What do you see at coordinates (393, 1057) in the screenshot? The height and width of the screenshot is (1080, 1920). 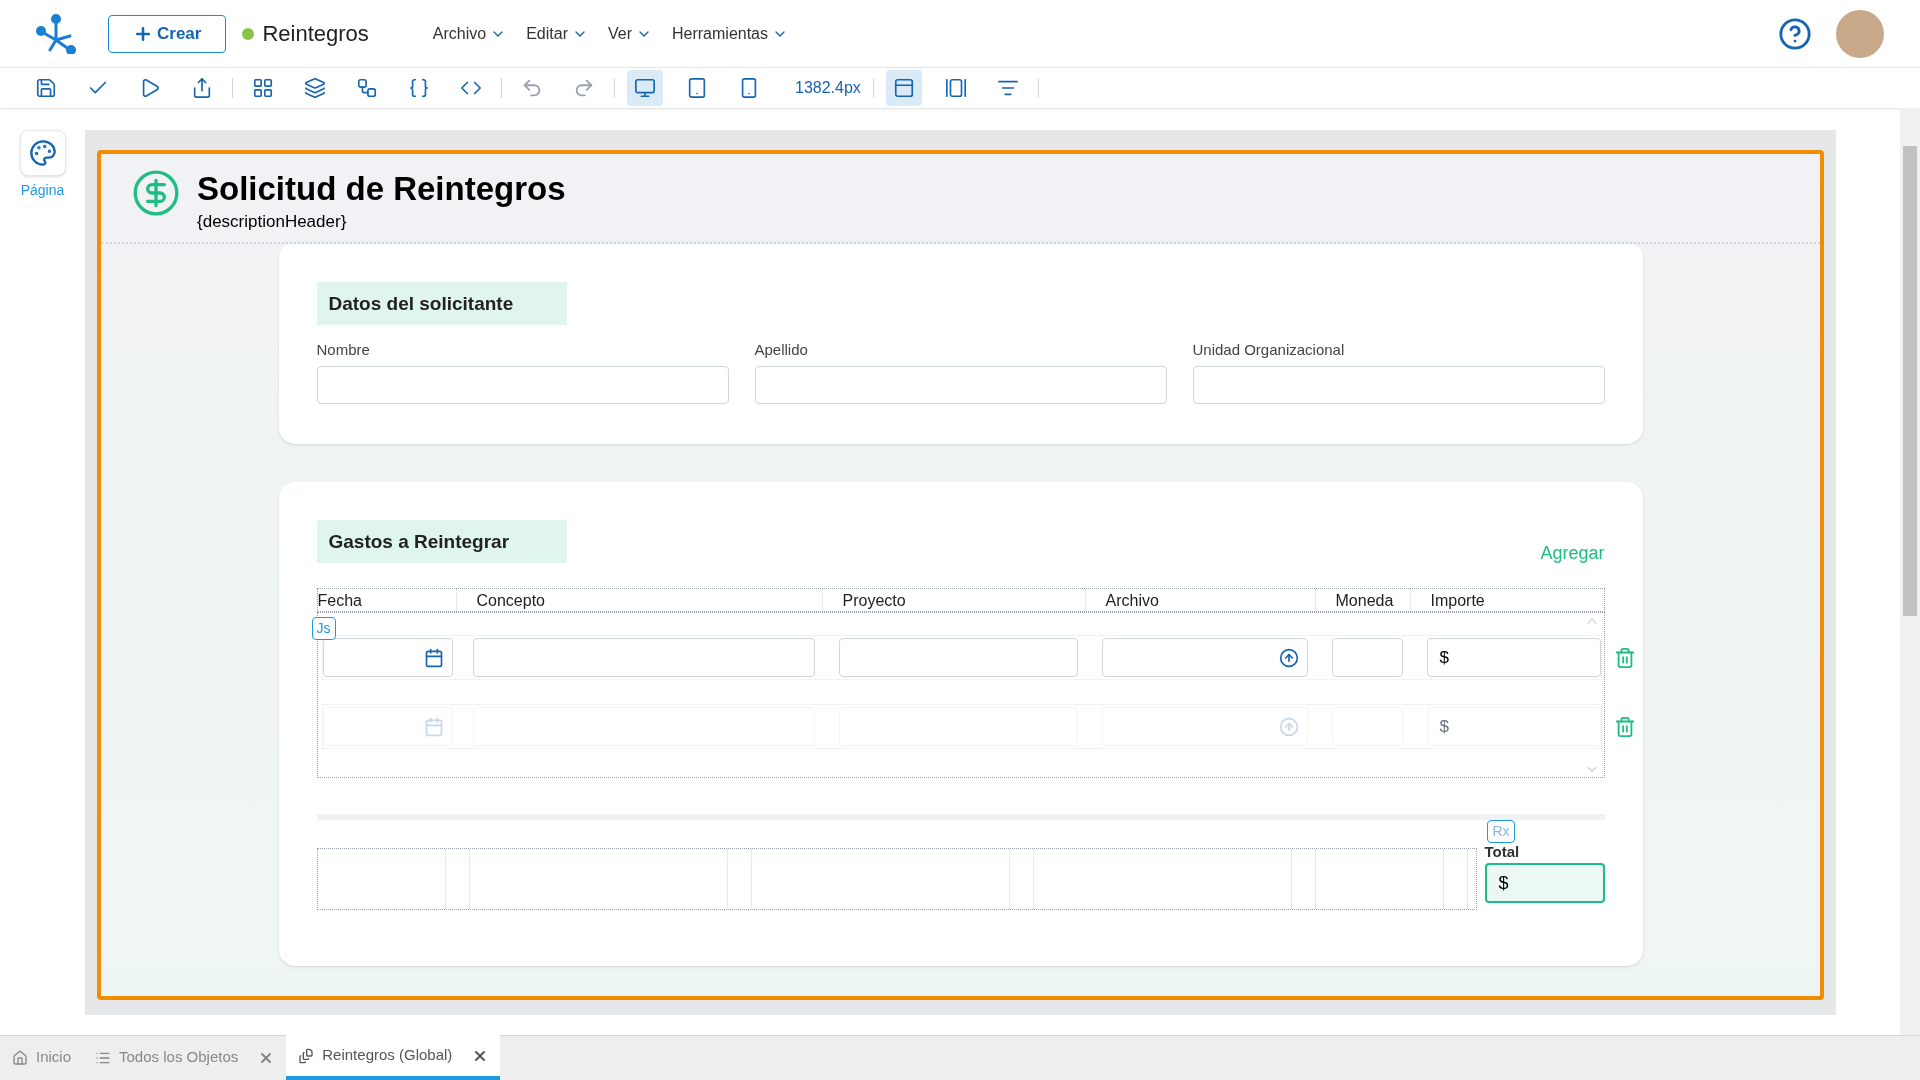 I see `document-tab: Reintegros (Global)` at bounding box center [393, 1057].